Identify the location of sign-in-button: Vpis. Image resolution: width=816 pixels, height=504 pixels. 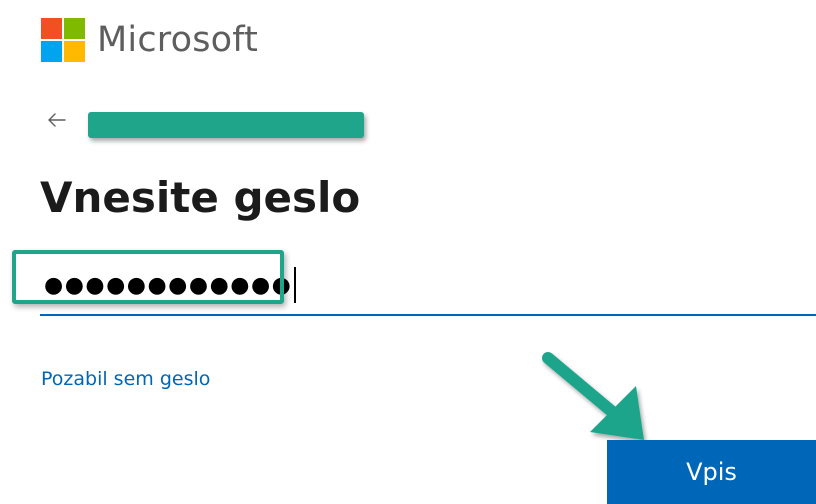
(711, 472).